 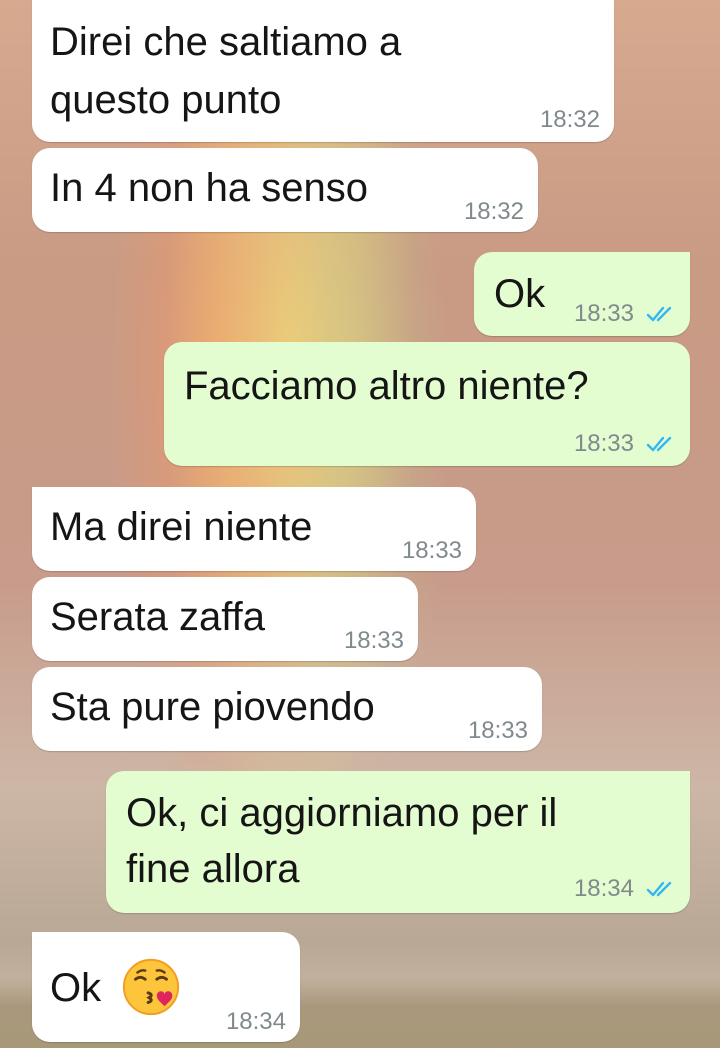 I want to click on message-text: Sta pure piovendo, so click(x=212, y=707).